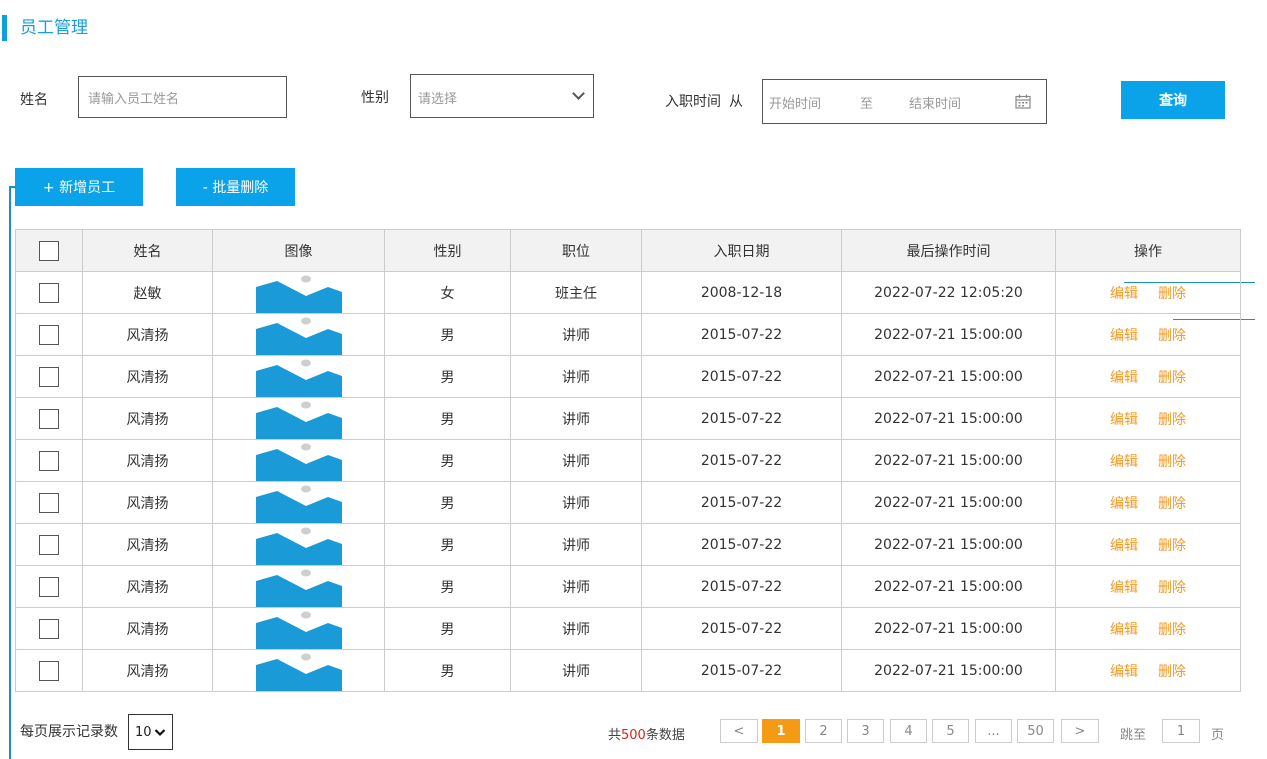 This screenshot has width=1267, height=759. I want to click on jump-page-input: 1, so click(1181, 731).